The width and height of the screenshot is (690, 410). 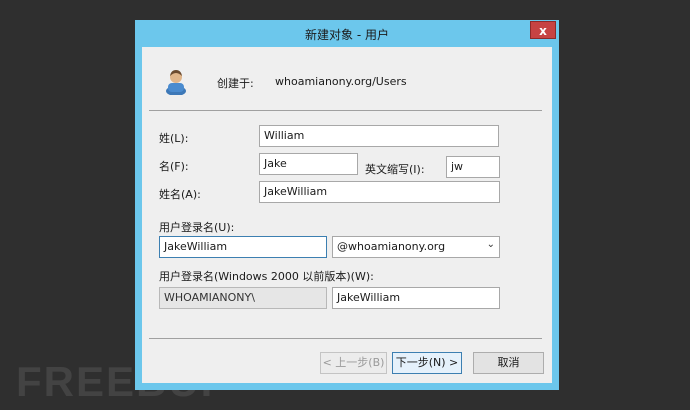 I want to click on created-in-value: whoamianony.org/Users, so click(x=341, y=81).